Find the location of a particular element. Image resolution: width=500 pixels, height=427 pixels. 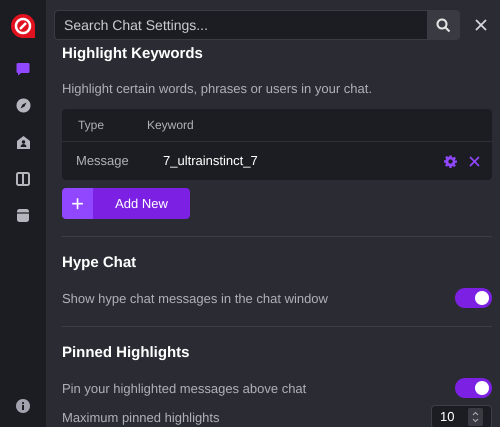

table-cell-text: Message is located at coordinates (102, 161).